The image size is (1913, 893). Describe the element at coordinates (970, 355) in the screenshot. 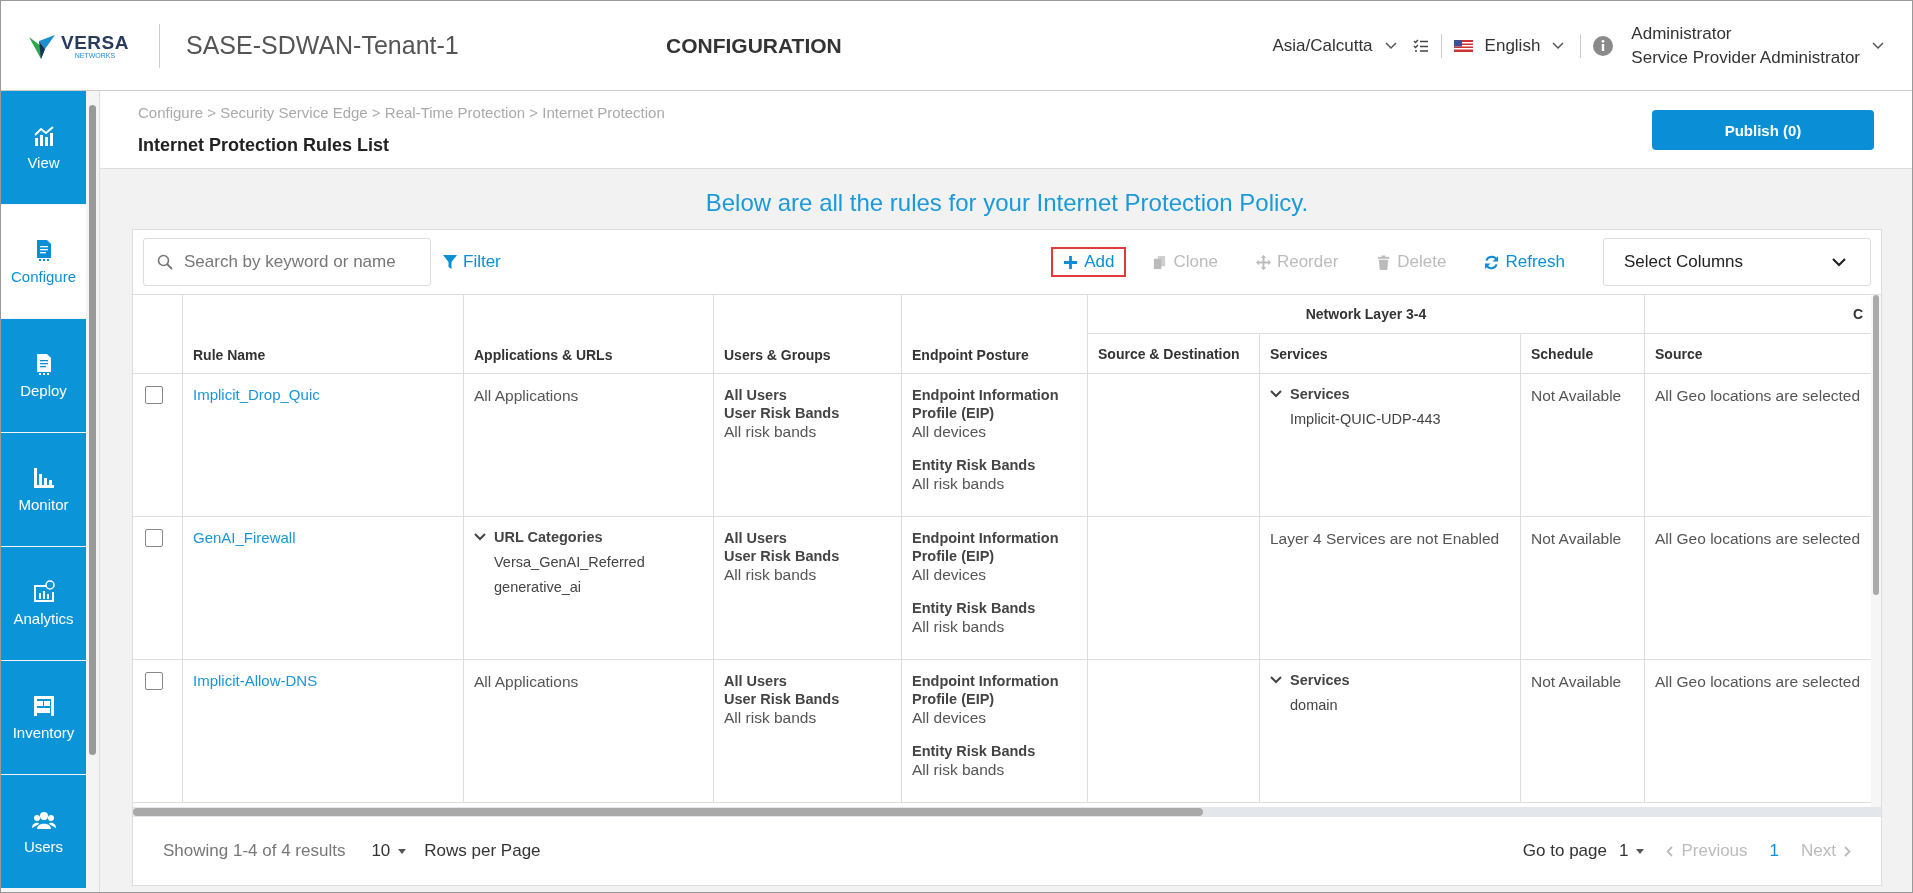

I see `column-header: Endpoint Posture` at that location.